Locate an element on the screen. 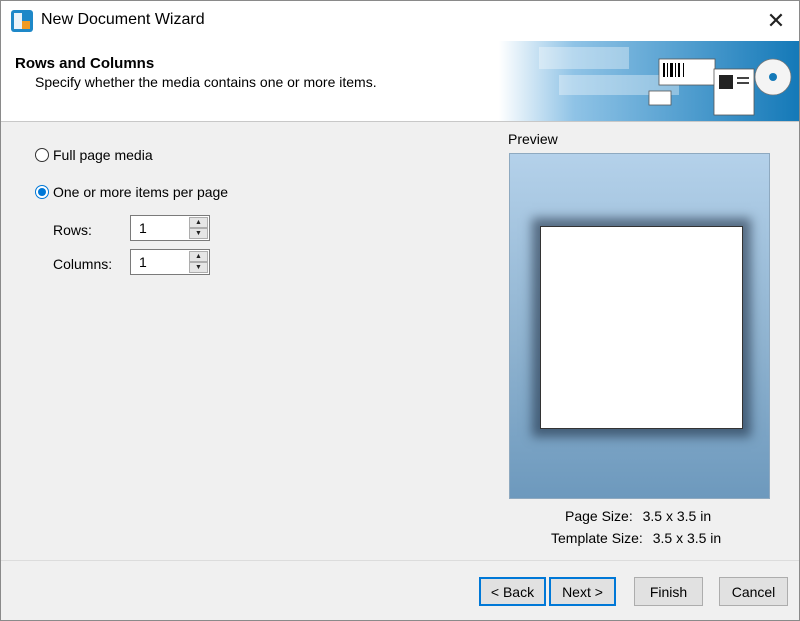  template-size-row: Template Size: 3.5 x 3.5 in is located at coordinates (636, 538).